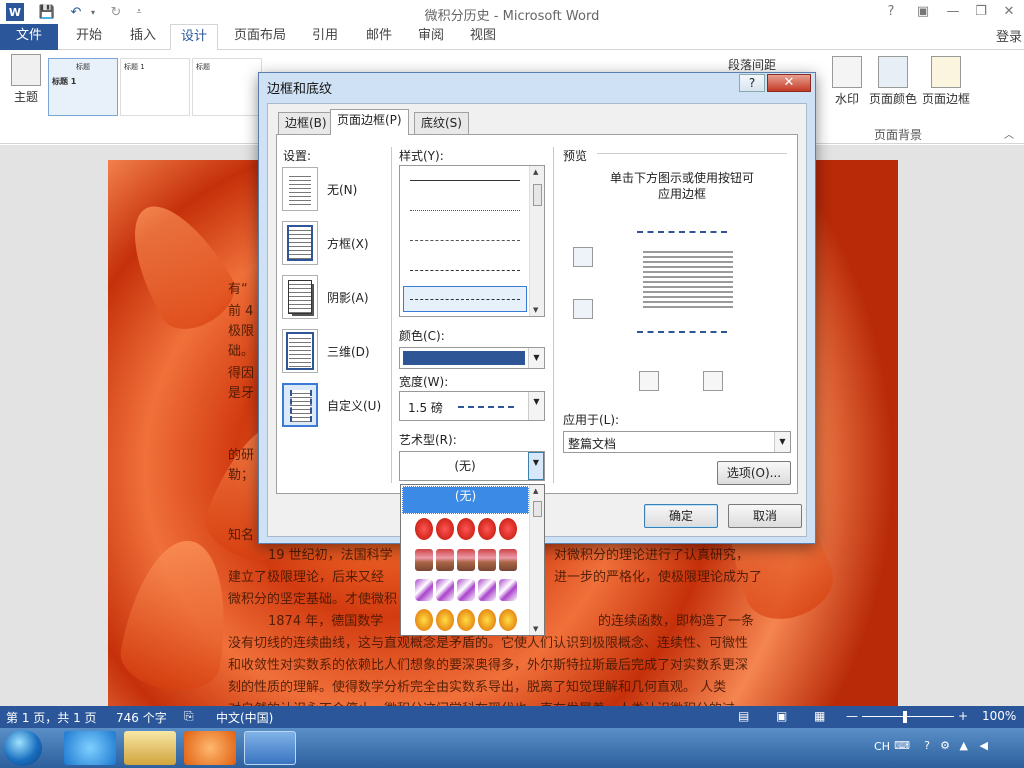  What do you see at coordinates (984, 745) in the screenshot?
I see `volume-icon: ◀` at bounding box center [984, 745].